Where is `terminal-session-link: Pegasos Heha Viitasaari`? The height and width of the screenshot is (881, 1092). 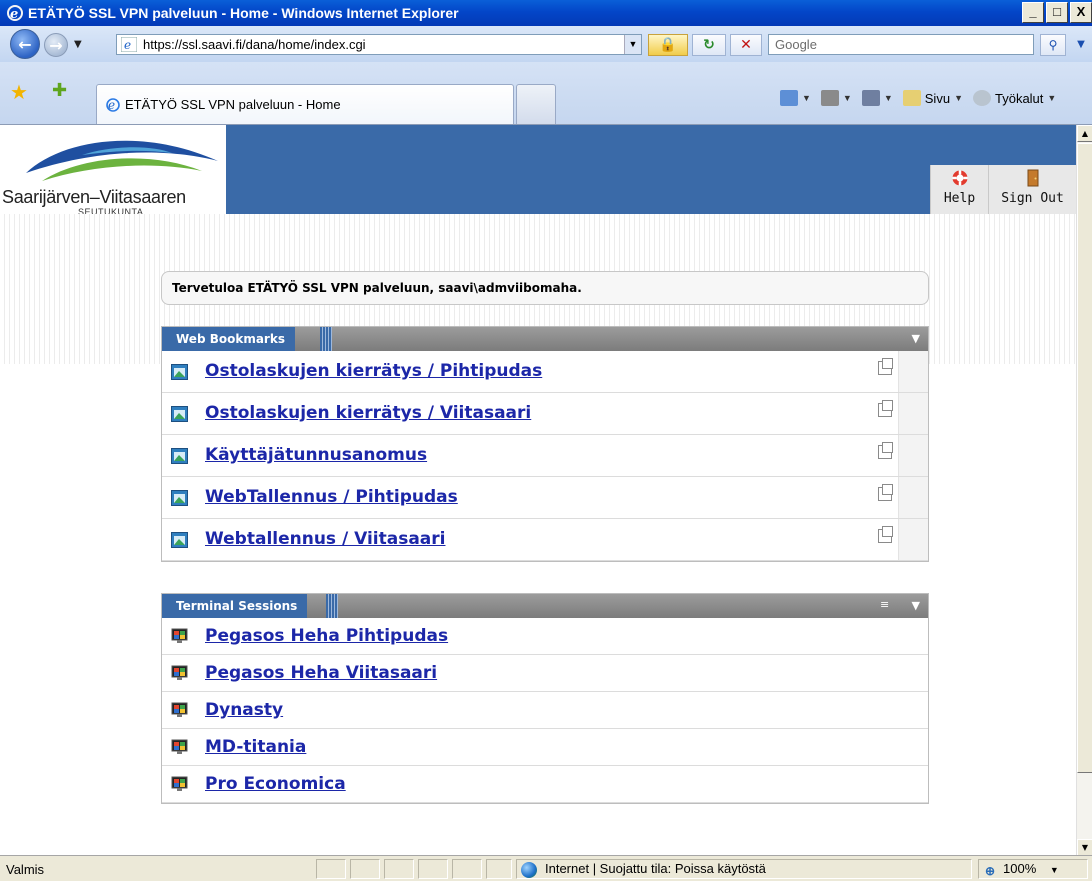 terminal-session-link: Pegasos Heha Viitasaari is located at coordinates (321, 673).